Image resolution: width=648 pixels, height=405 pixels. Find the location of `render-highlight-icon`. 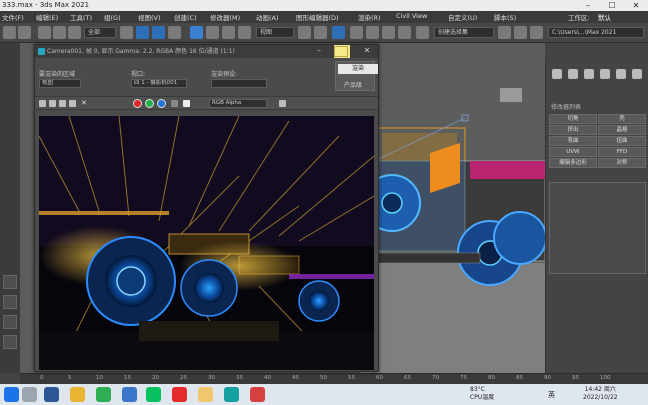

render-highlight-icon is located at coordinates (341, 51).